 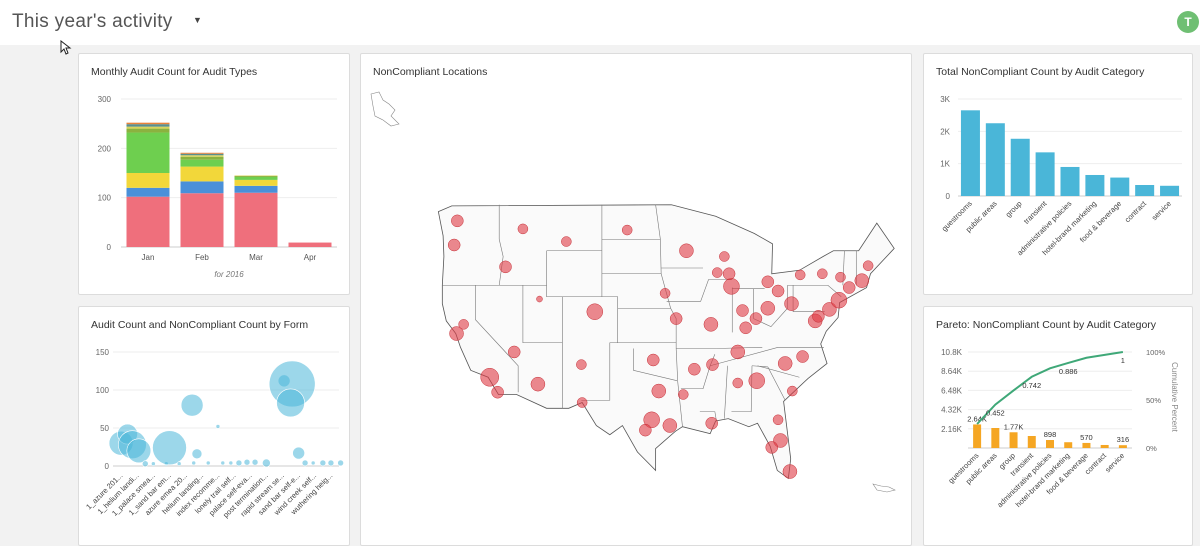 What do you see at coordinates (1050, 434) in the screenshot?
I see `bar-label: 898` at bounding box center [1050, 434].